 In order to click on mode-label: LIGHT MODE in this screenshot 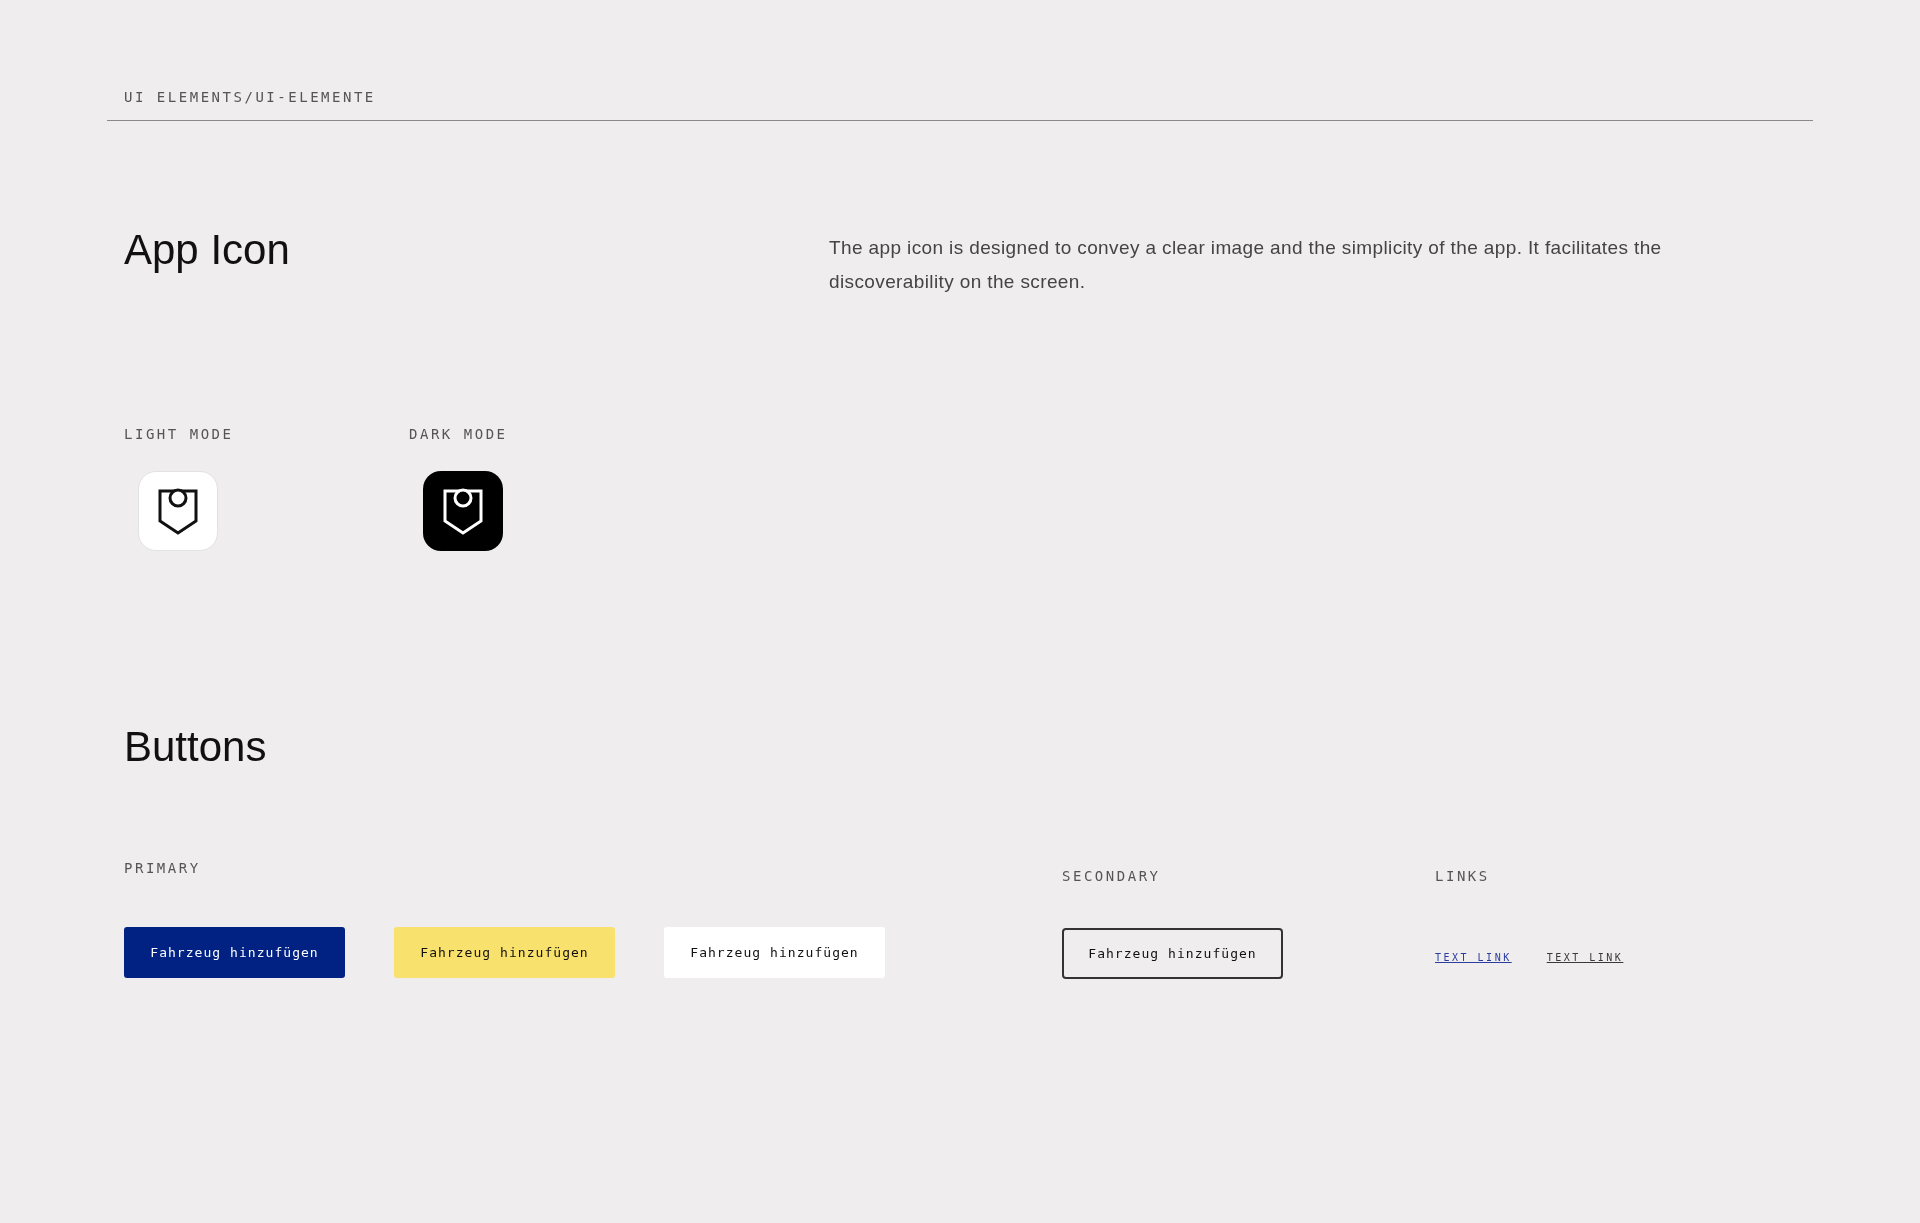, I will do `click(179, 434)`.